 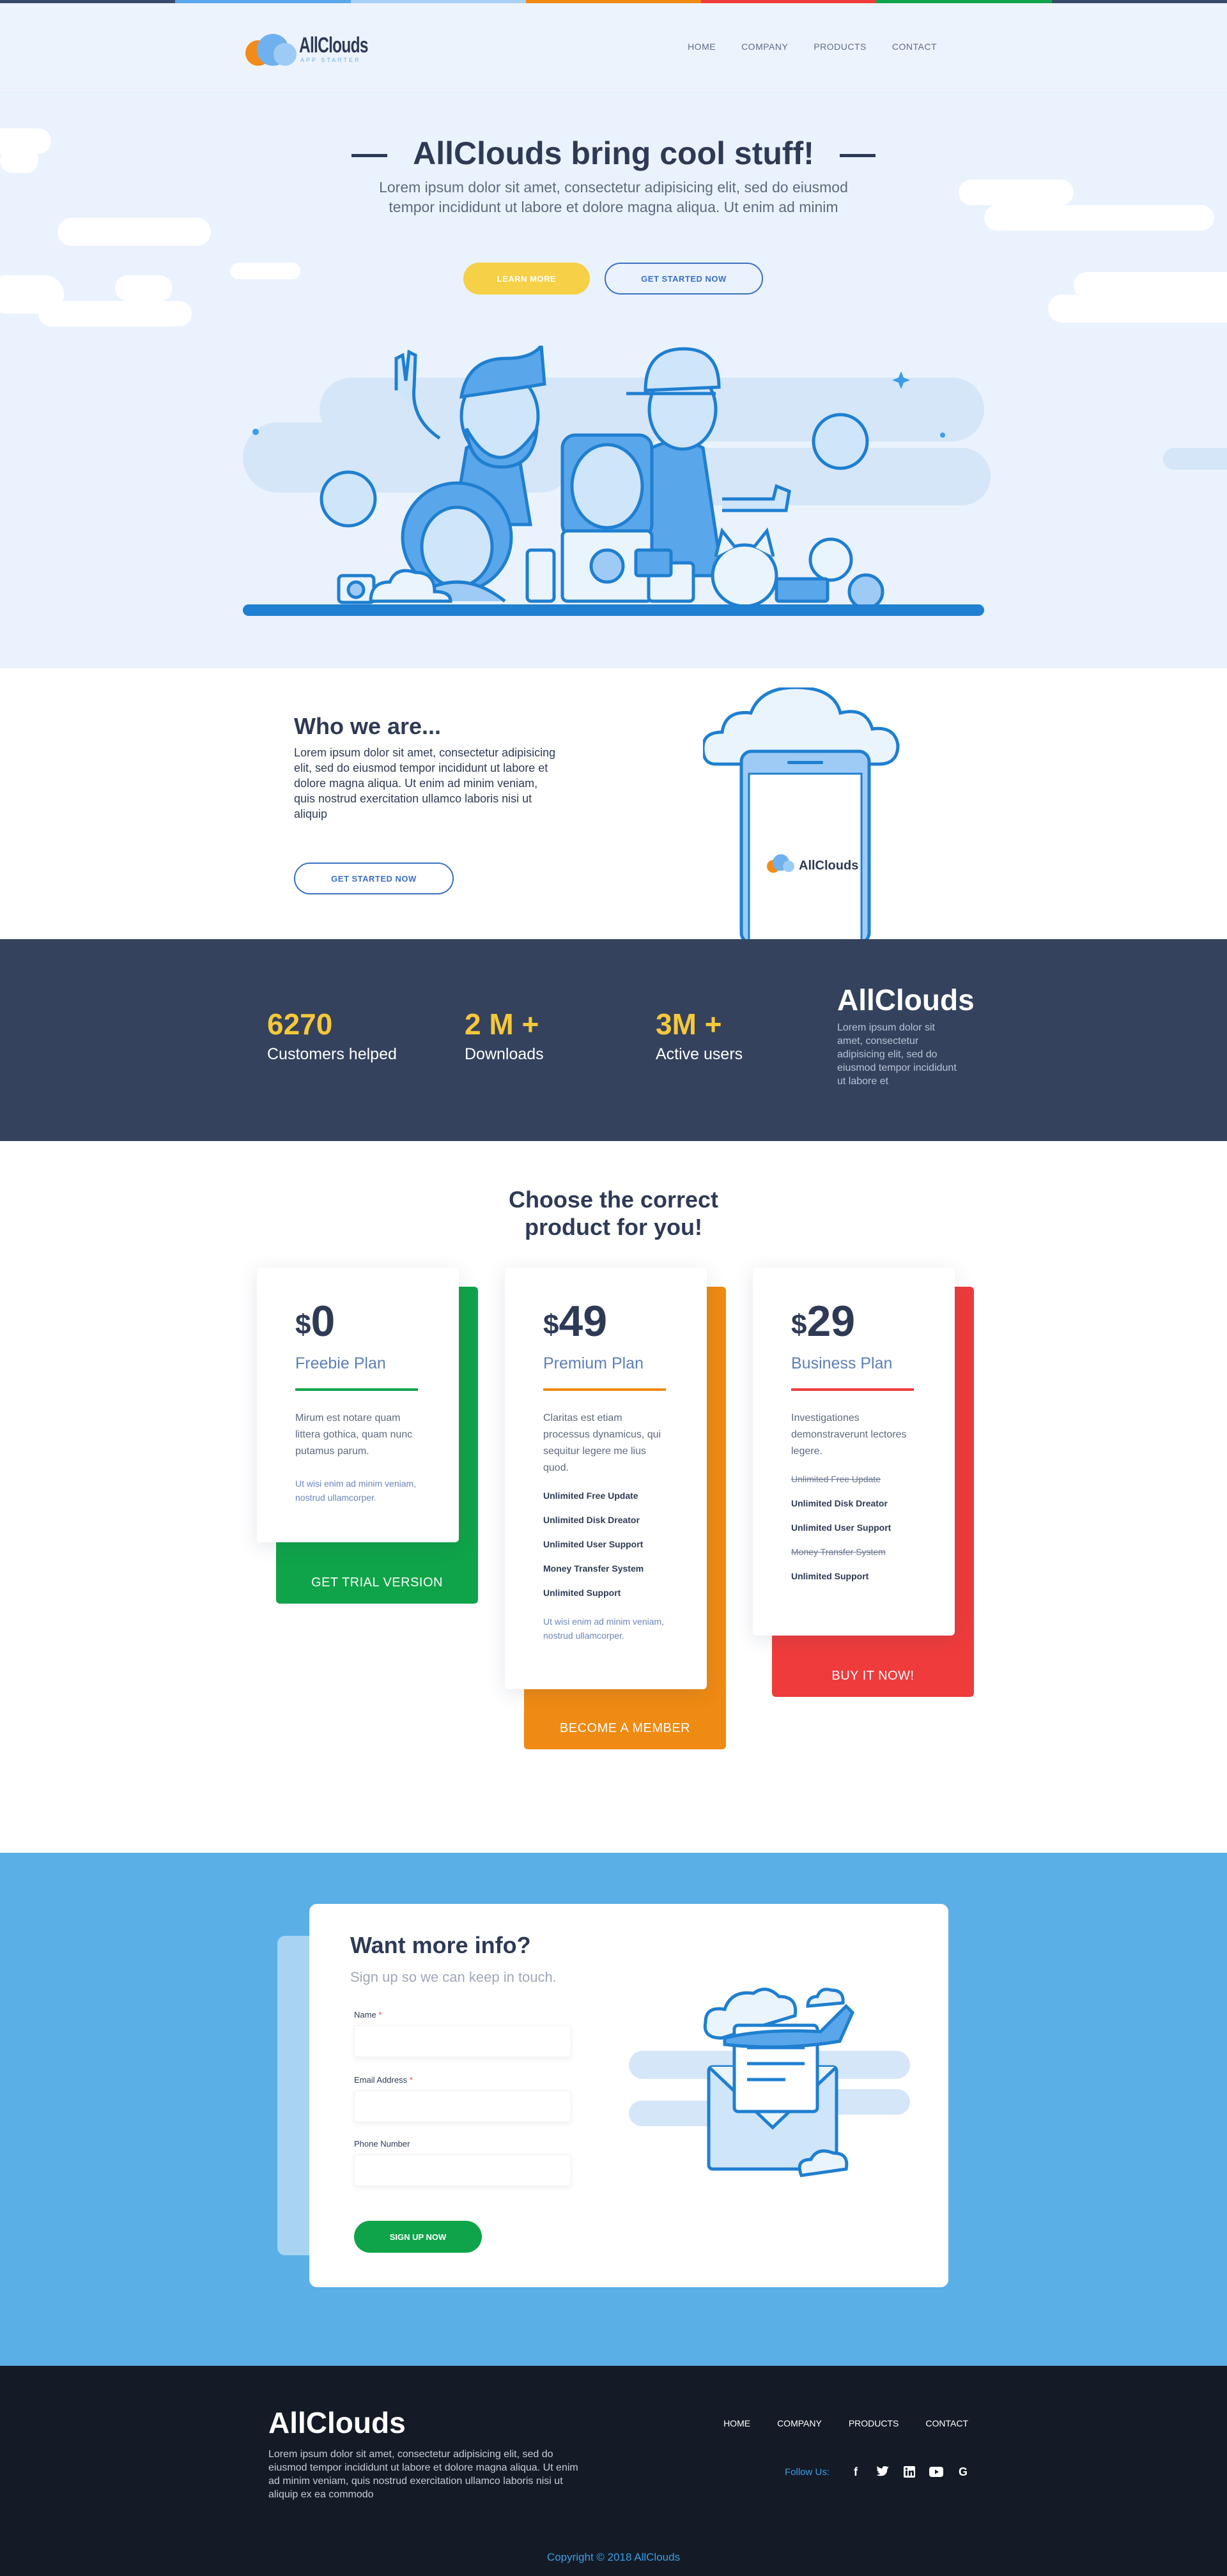 What do you see at coordinates (590, 1496) in the screenshot?
I see `plan-feature: Unlimited Free Update` at bounding box center [590, 1496].